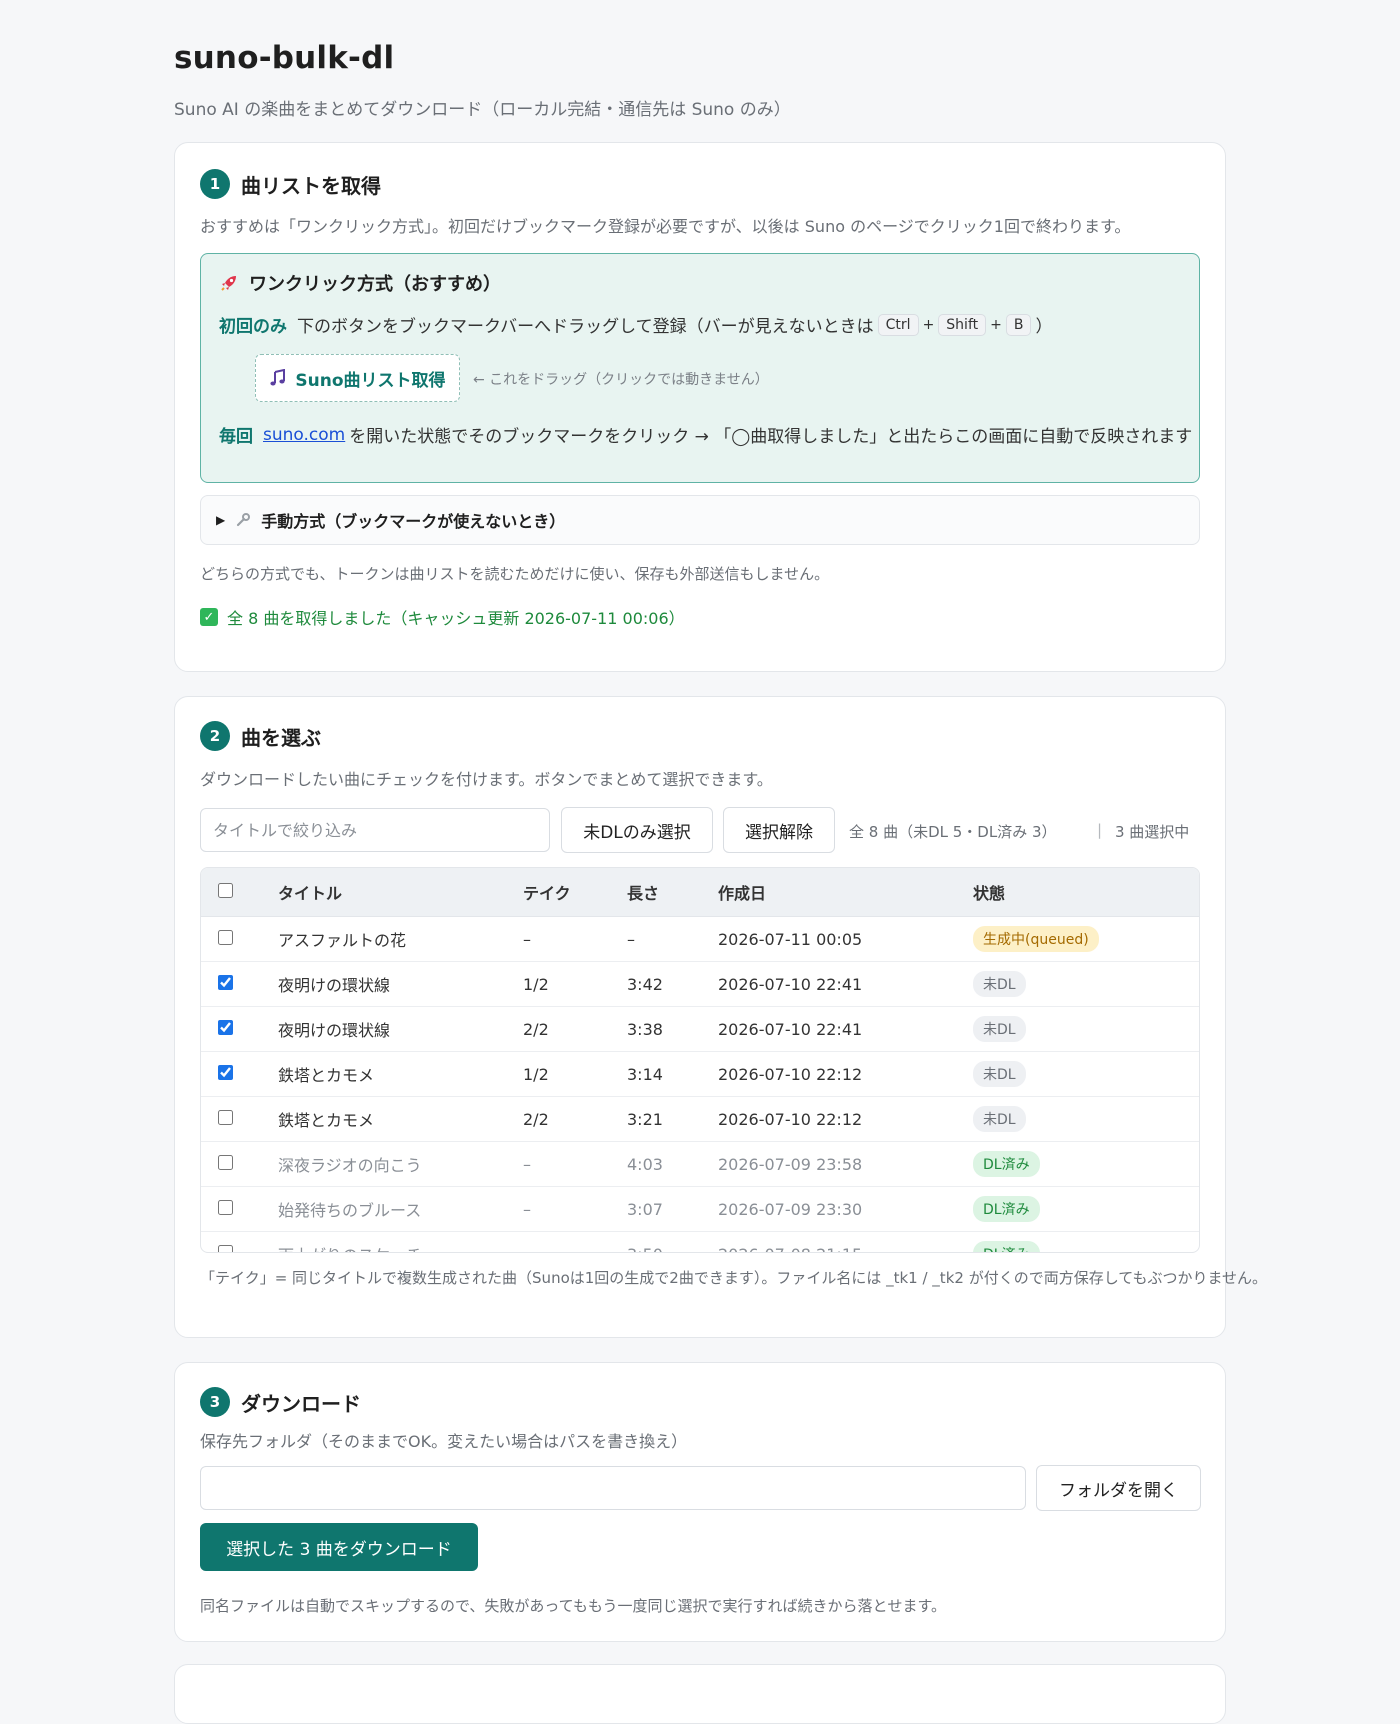 Image resolution: width=1400 pixels, height=1724 pixels. Describe the element at coordinates (399, 1242) in the screenshot. I see `song-title: 雨上がりのスケッチ` at that location.